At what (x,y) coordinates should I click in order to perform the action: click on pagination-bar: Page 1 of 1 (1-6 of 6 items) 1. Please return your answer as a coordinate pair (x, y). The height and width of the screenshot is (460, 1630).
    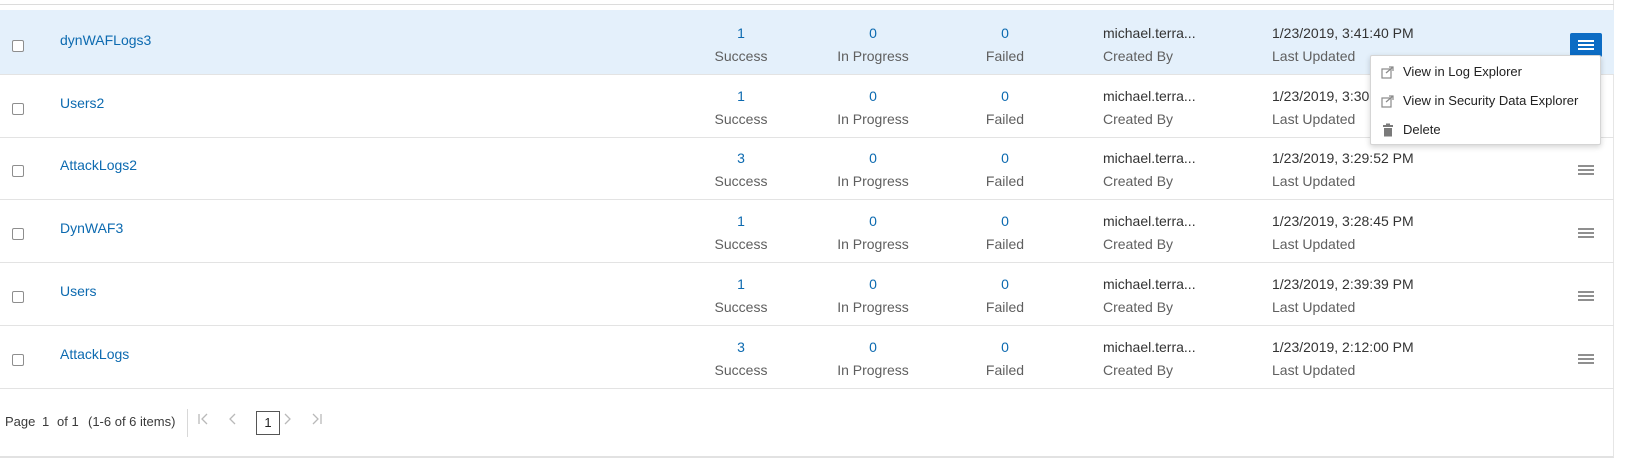
    Looking at the image, I should click on (807, 423).